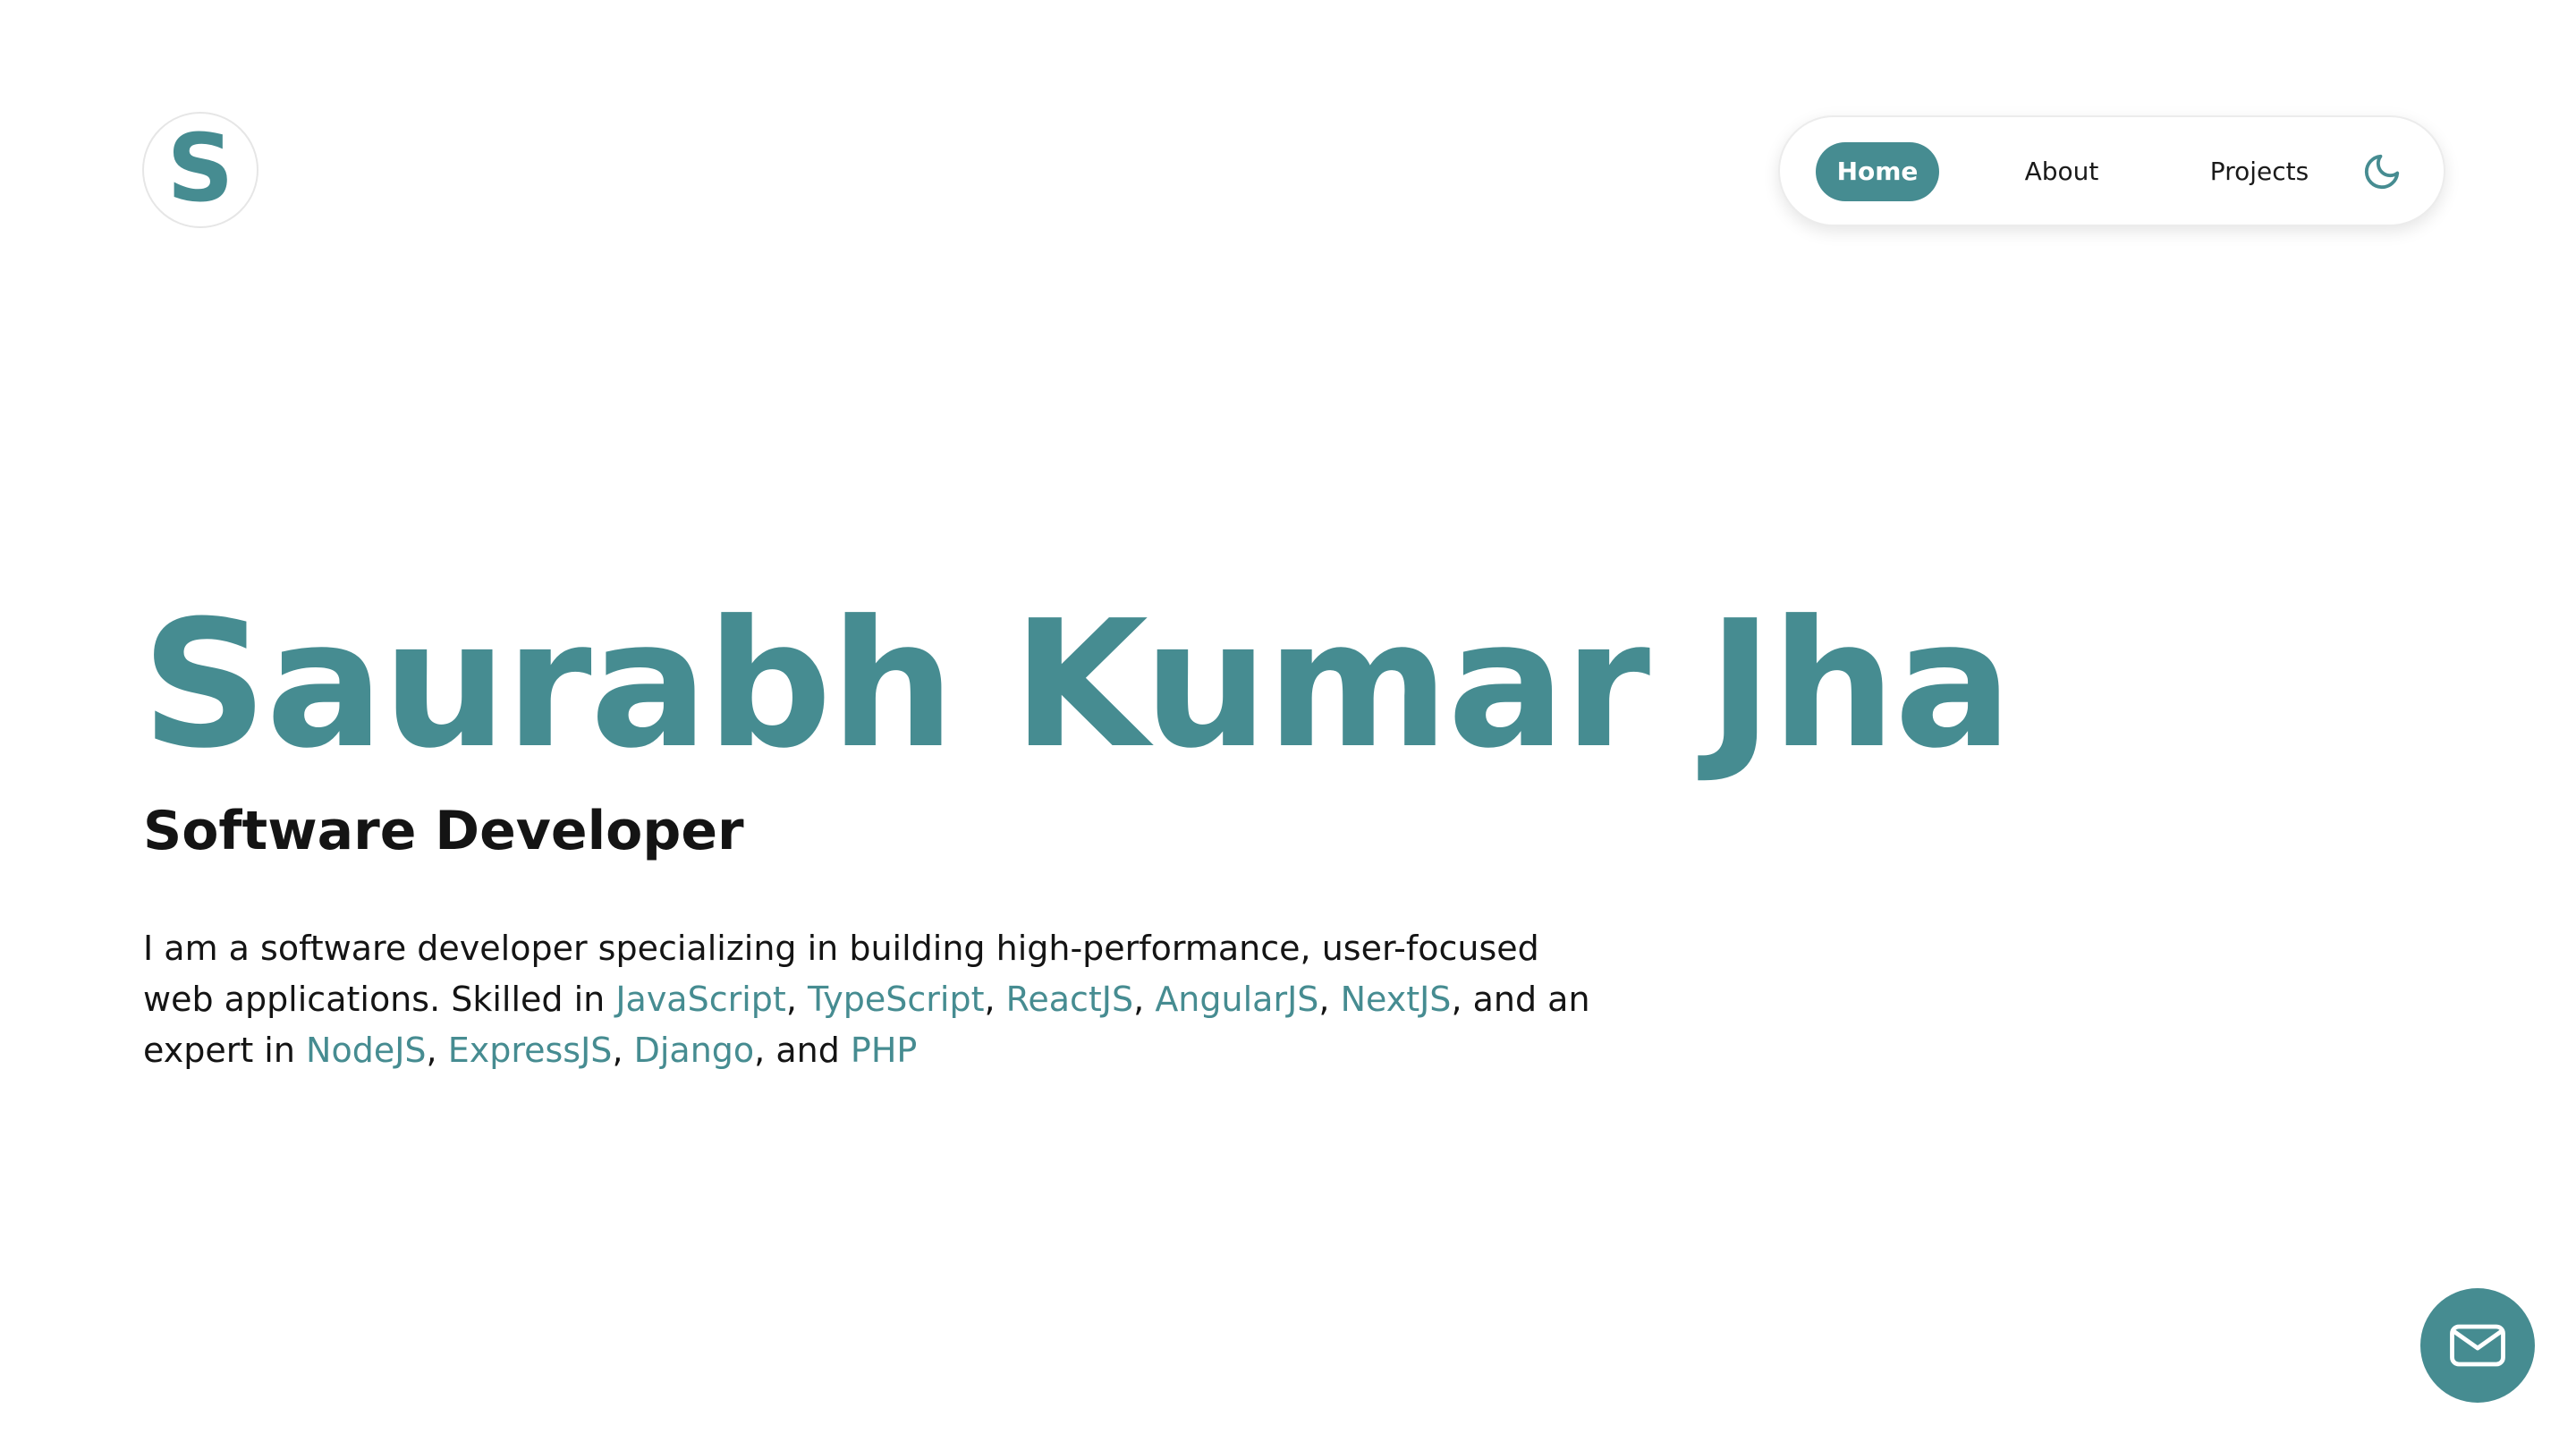 This screenshot has width=2576, height=1451. What do you see at coordinates (2259, 171) in the screenshot?
I see `nav-projects-link: Projects` at bounding box center [2259, 171].